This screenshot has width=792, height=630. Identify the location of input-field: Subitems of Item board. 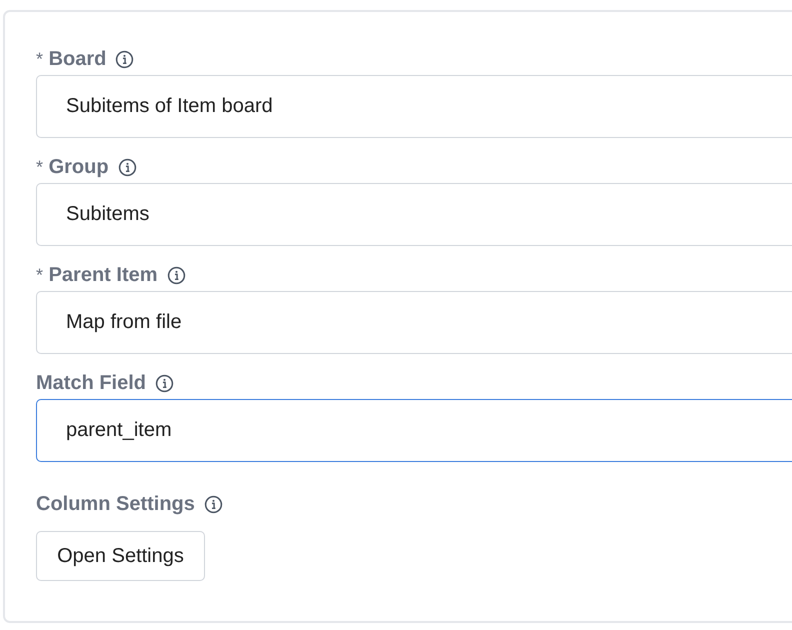
(414, 106).